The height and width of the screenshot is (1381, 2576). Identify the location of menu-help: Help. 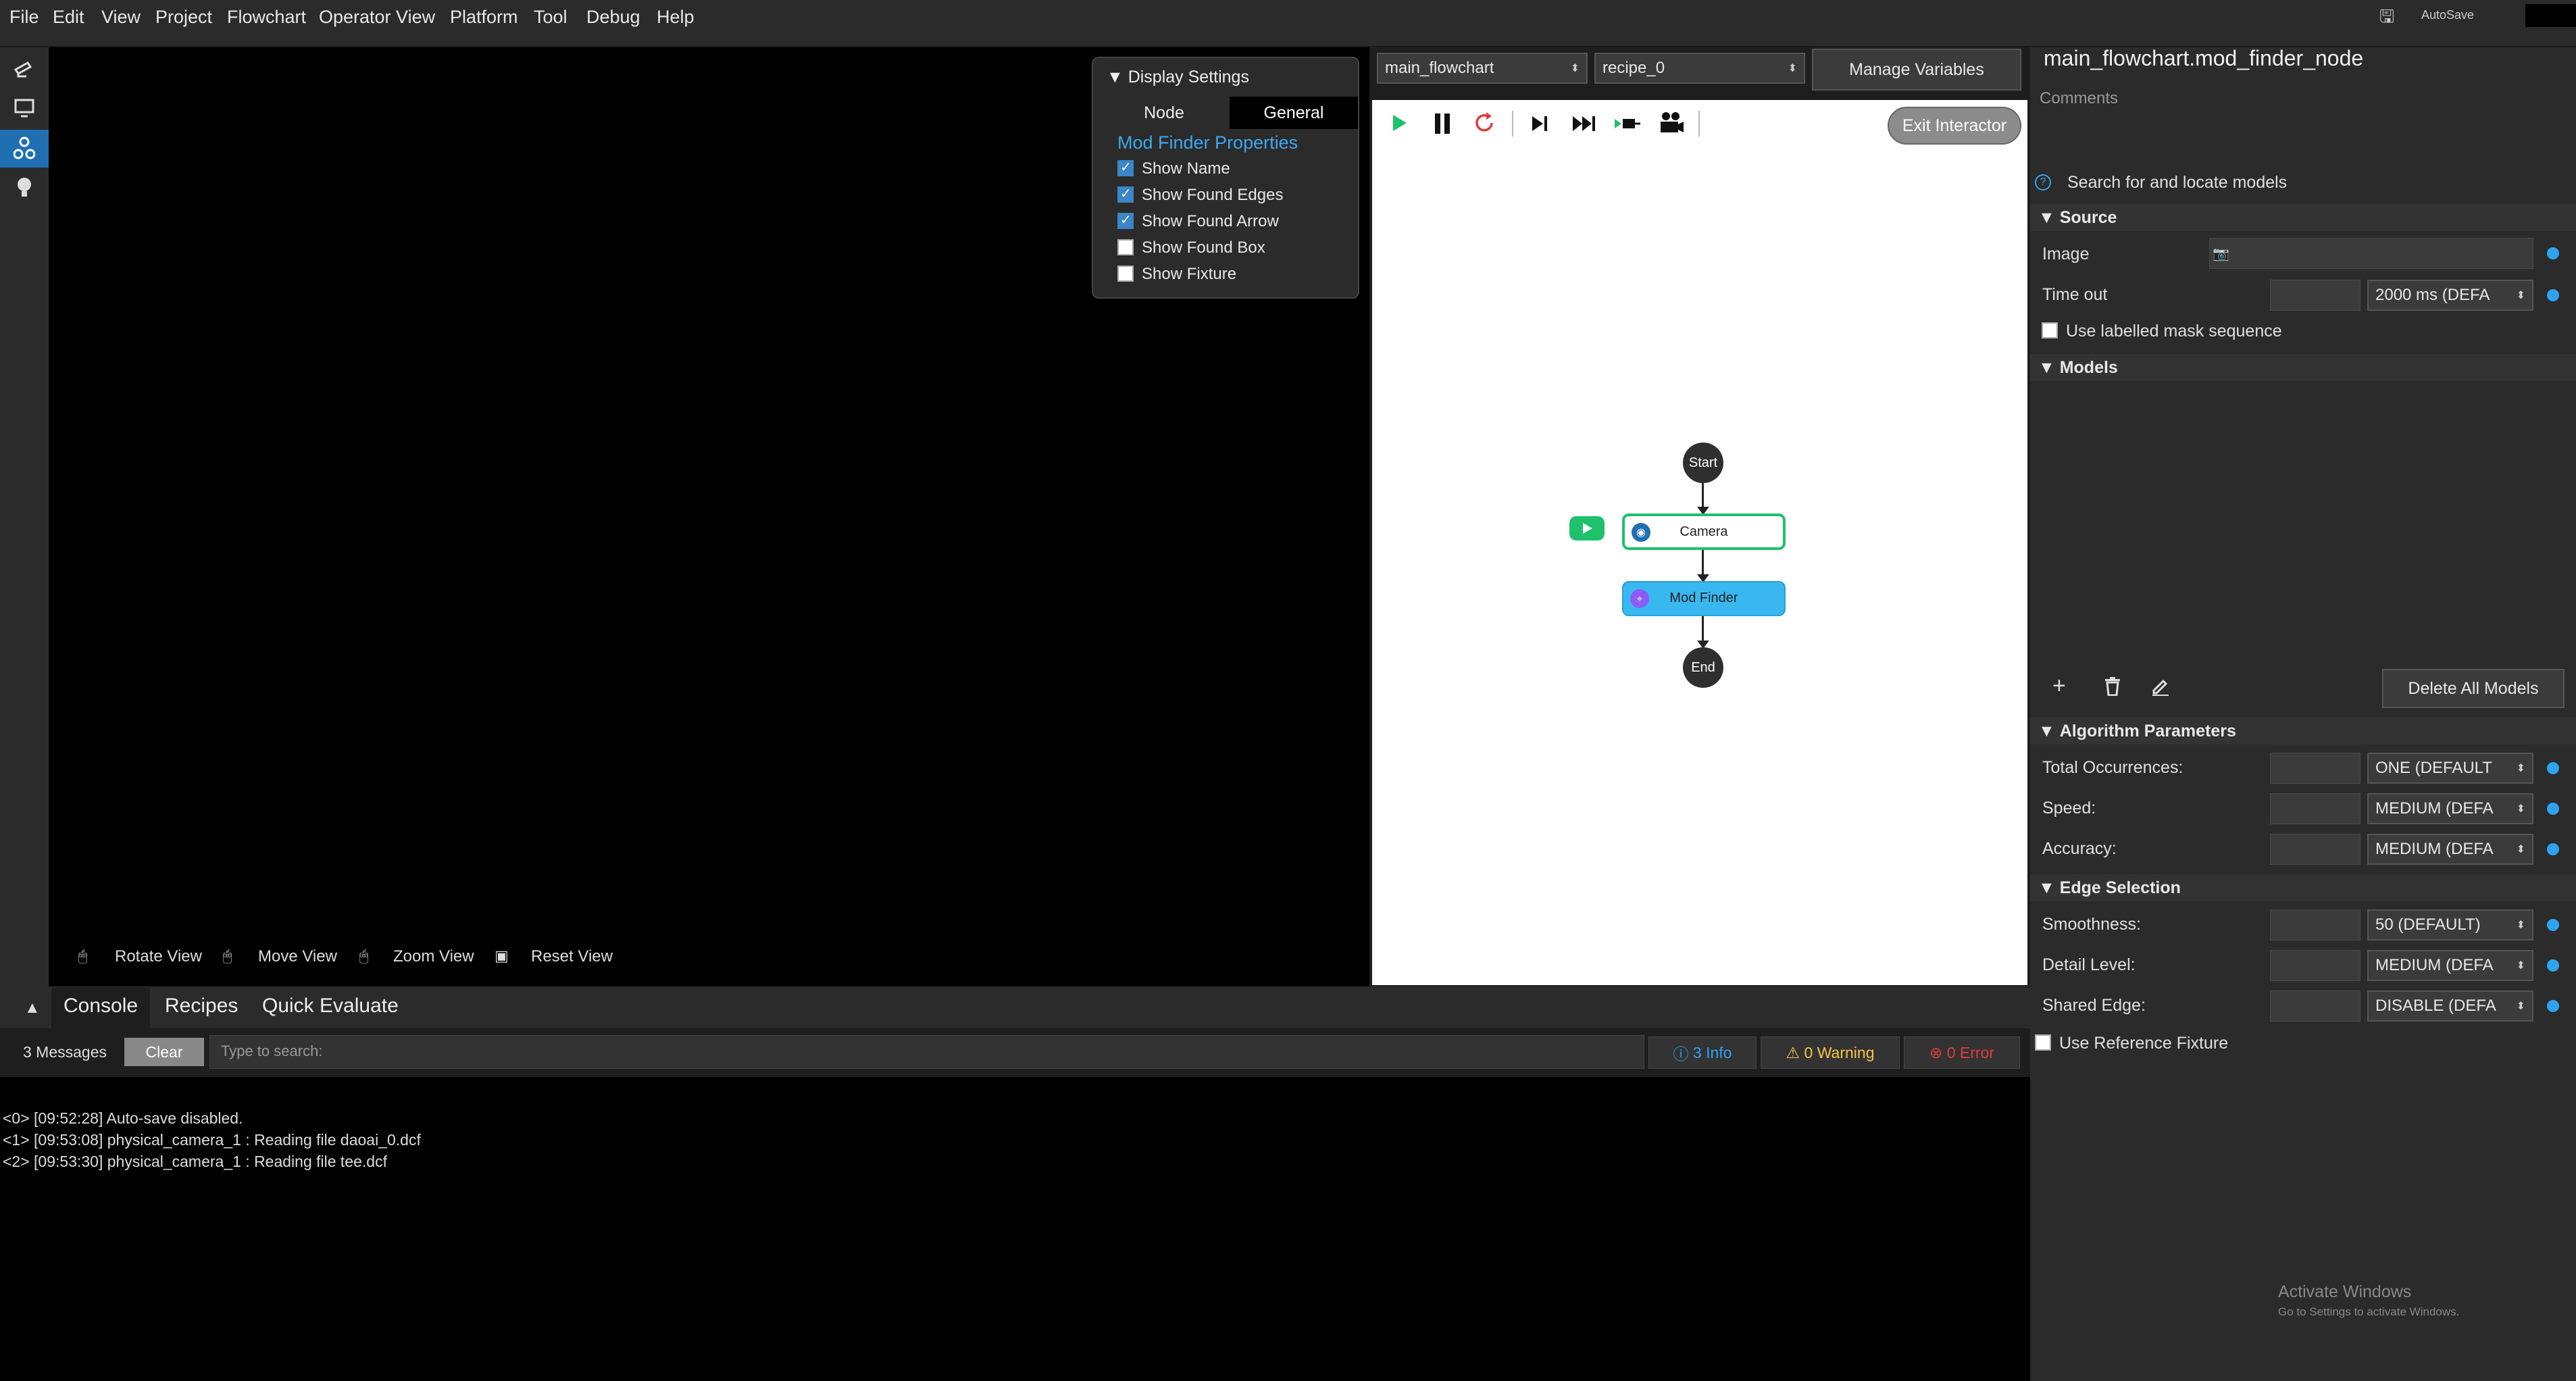
(675, 17).